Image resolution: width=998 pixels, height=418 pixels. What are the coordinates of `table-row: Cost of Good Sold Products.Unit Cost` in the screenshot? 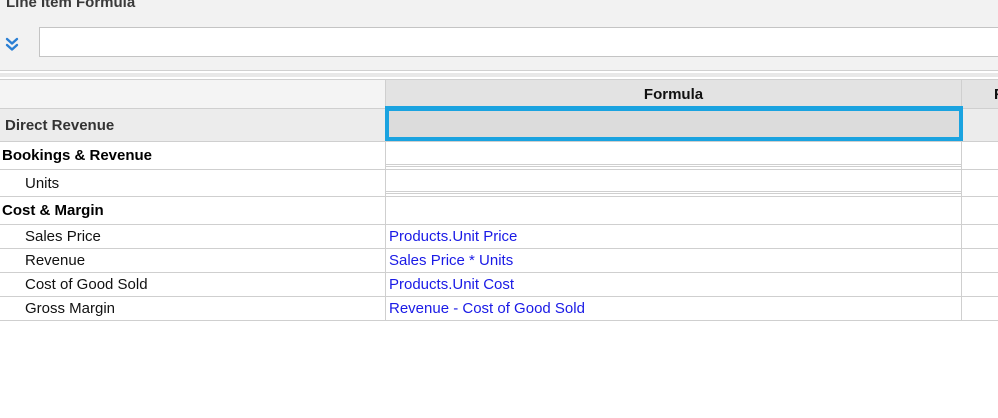 It's located at (499, 285).